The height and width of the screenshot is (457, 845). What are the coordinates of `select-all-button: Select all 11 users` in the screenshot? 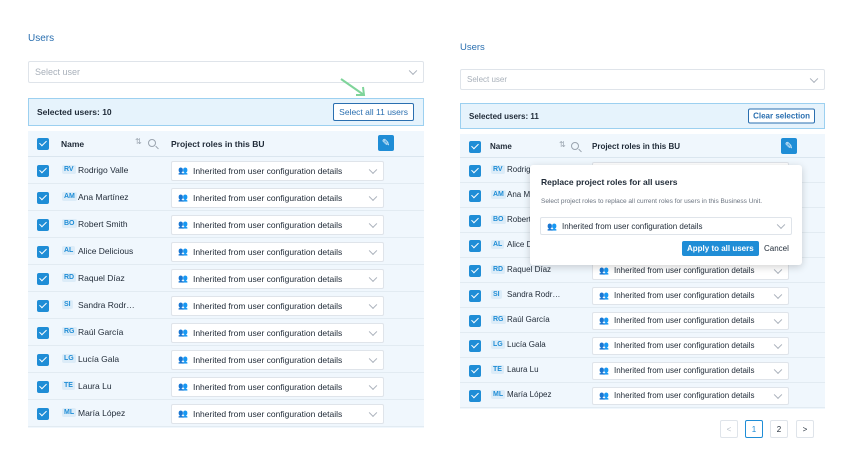 It's located at (373, 112).